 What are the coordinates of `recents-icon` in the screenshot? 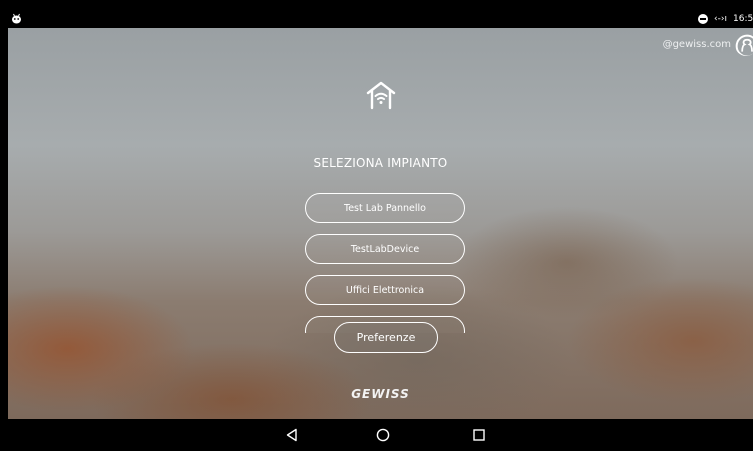 It's located at (479, 435).